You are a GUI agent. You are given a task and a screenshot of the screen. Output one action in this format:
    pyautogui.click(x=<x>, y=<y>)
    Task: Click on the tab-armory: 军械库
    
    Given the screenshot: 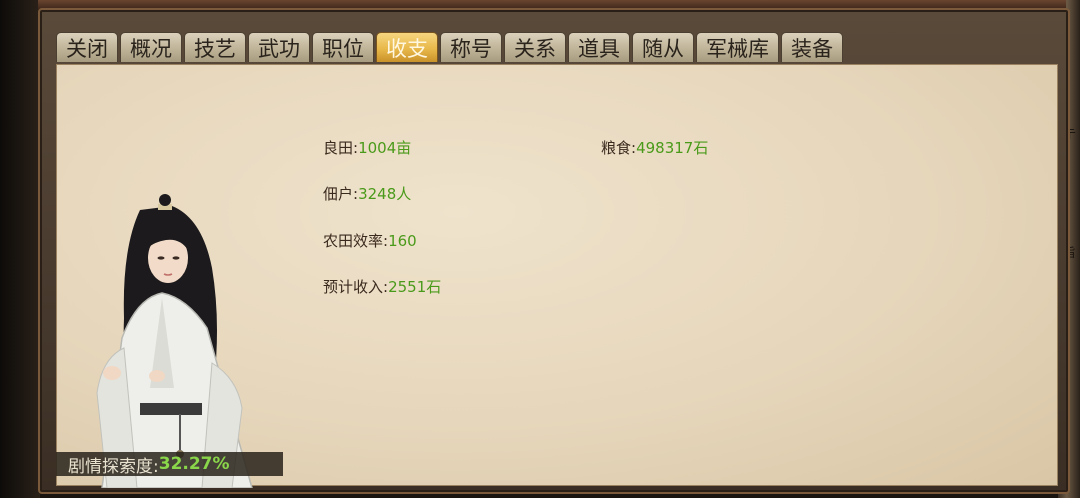 What is the action you would take?
    pyautogui.click(x=737, y=47)
    